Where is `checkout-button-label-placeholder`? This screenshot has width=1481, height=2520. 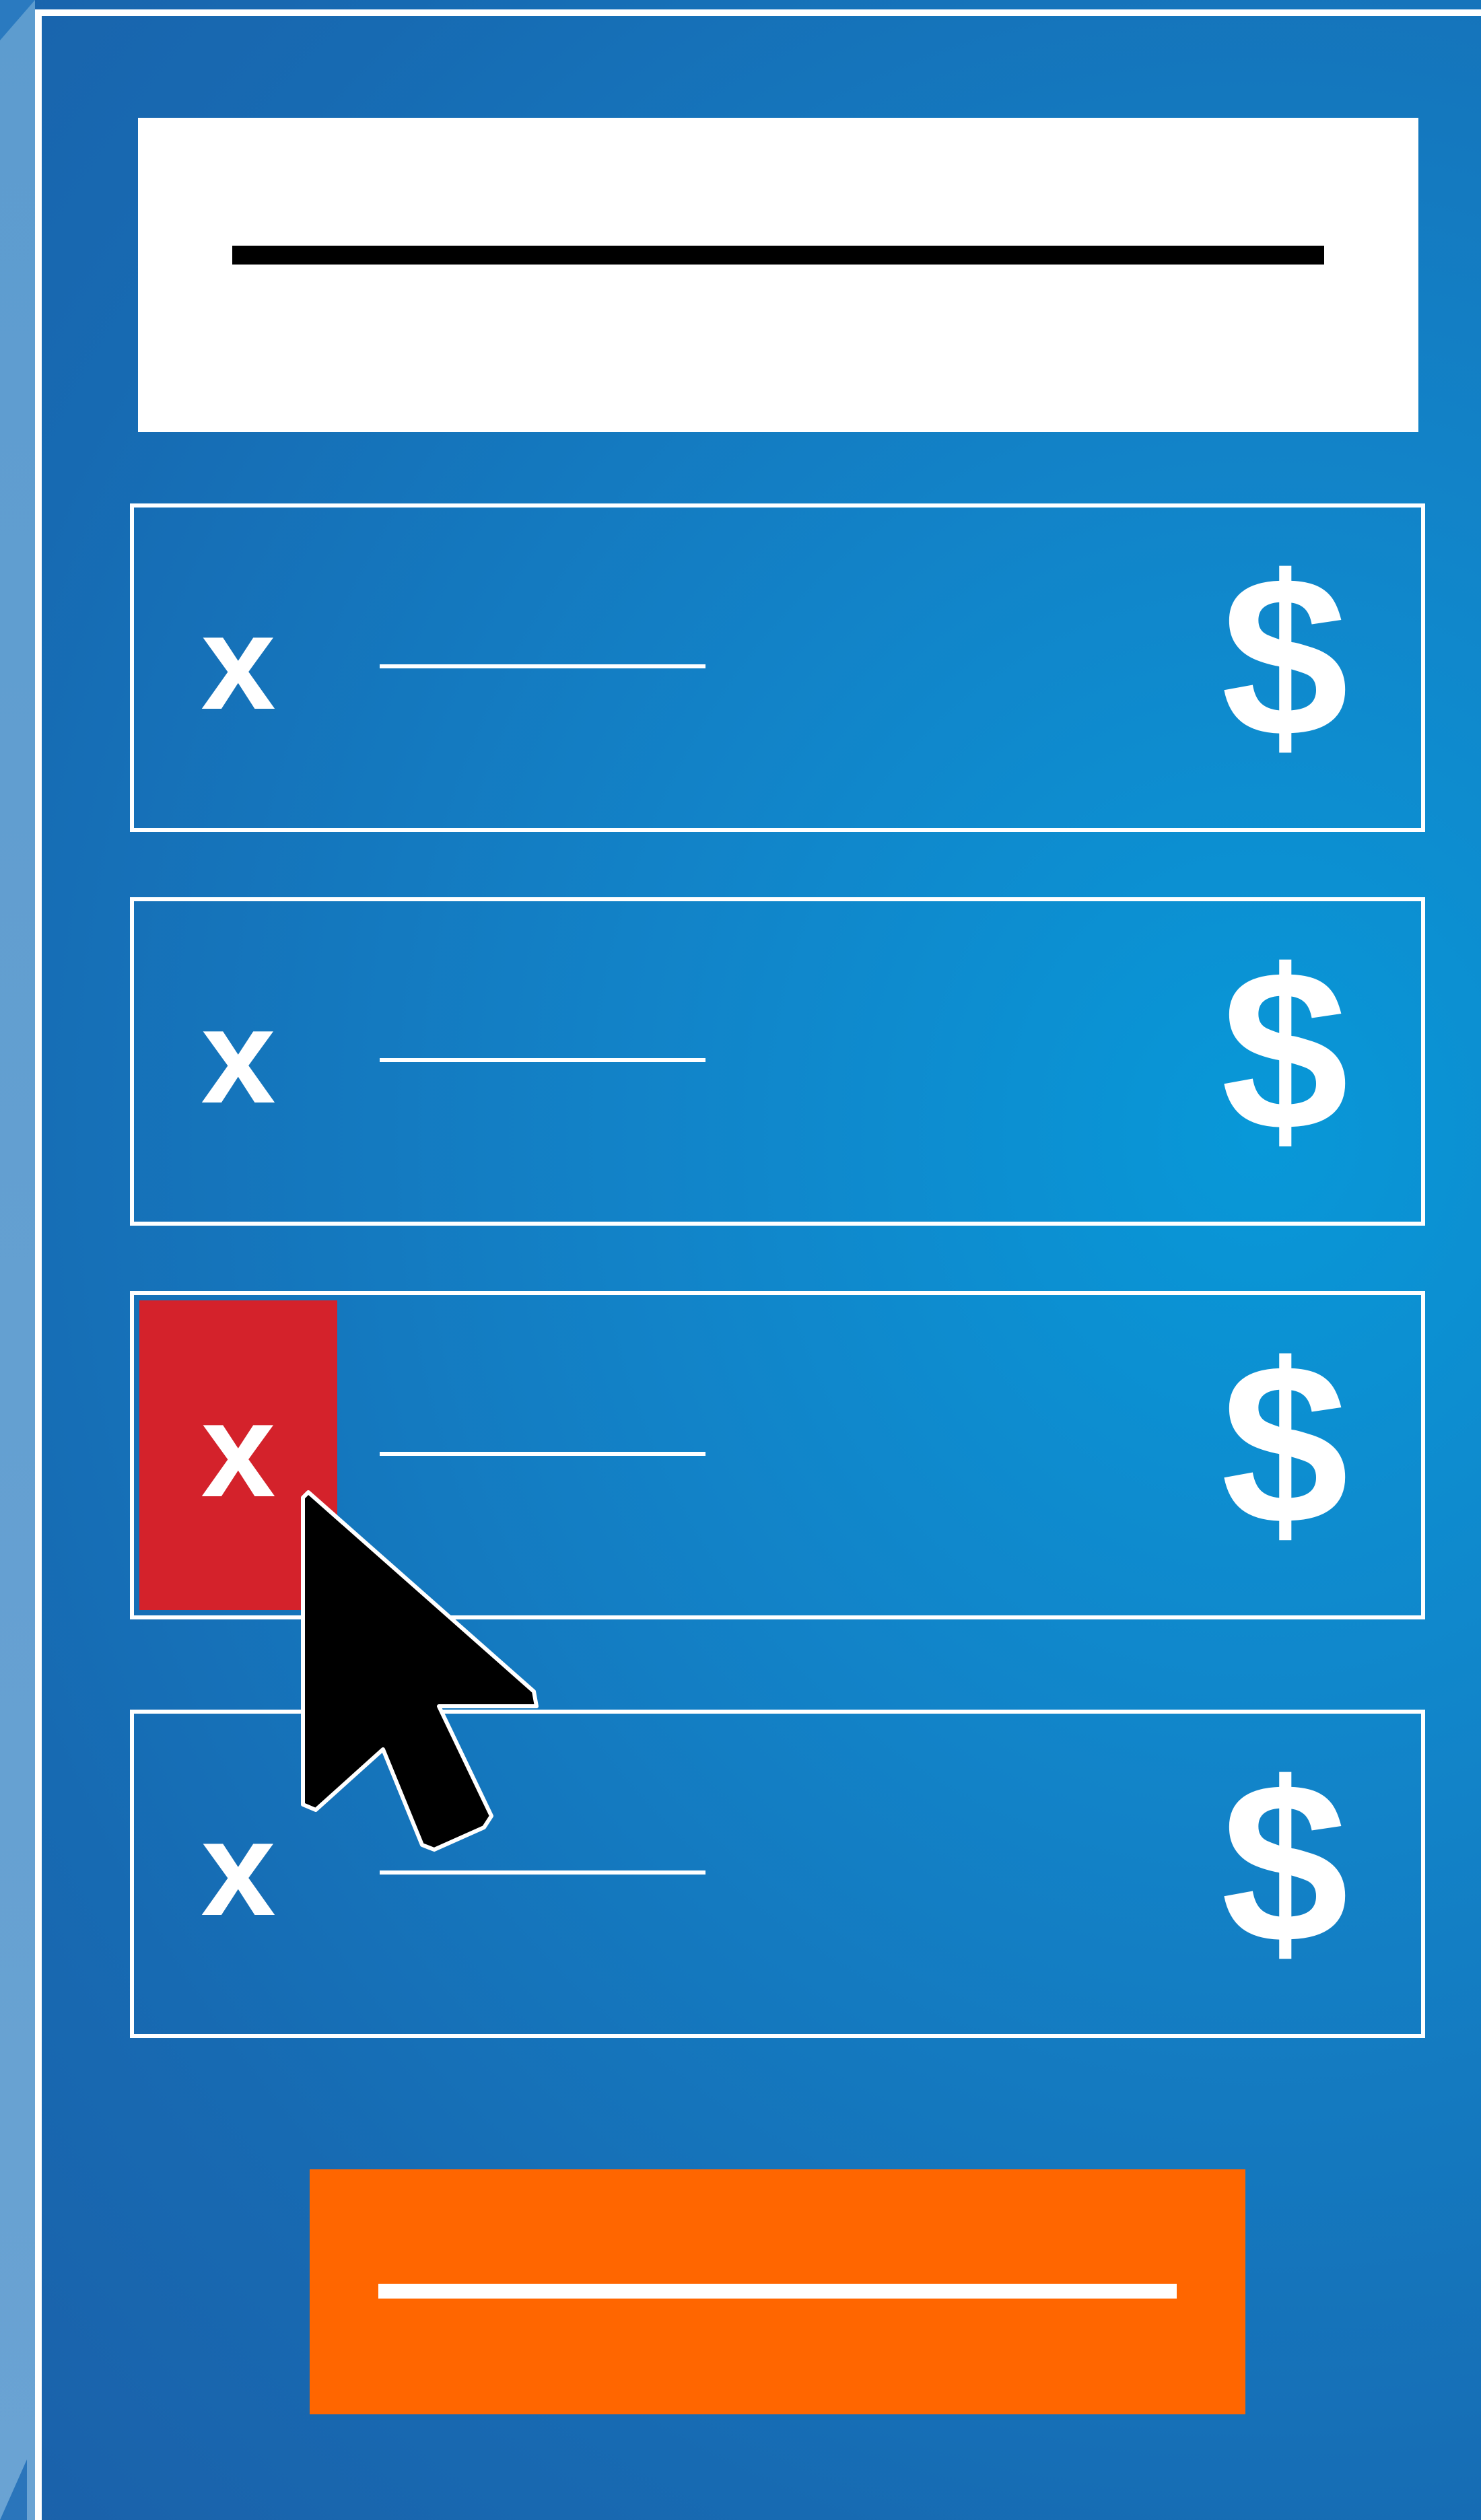 checkout-button-label-placeholder is located at coordinates (777, 2292).